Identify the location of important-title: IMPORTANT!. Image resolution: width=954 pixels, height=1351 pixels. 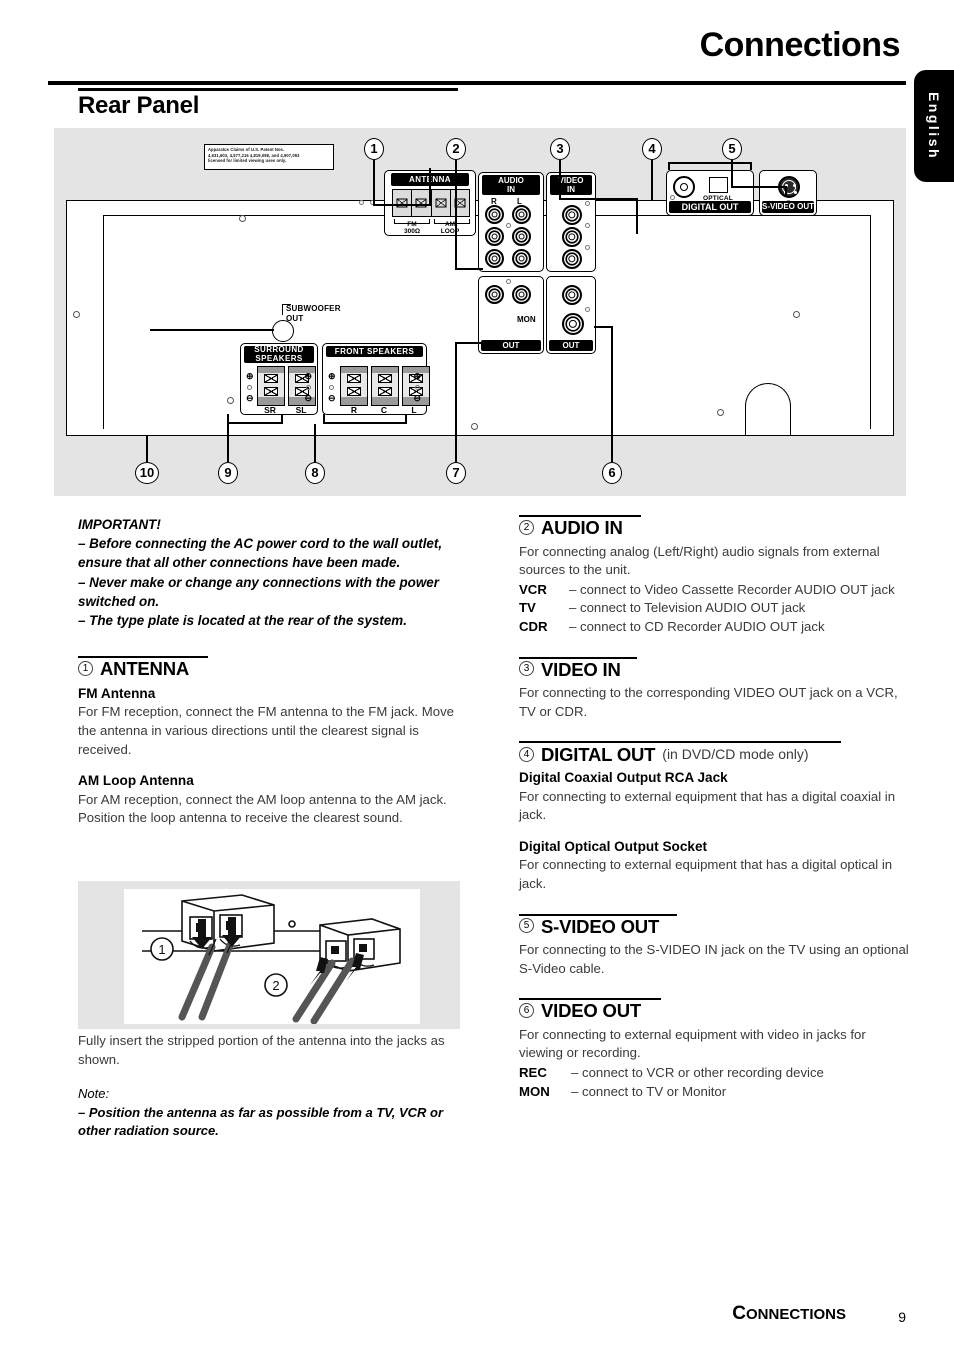
(119, 524).